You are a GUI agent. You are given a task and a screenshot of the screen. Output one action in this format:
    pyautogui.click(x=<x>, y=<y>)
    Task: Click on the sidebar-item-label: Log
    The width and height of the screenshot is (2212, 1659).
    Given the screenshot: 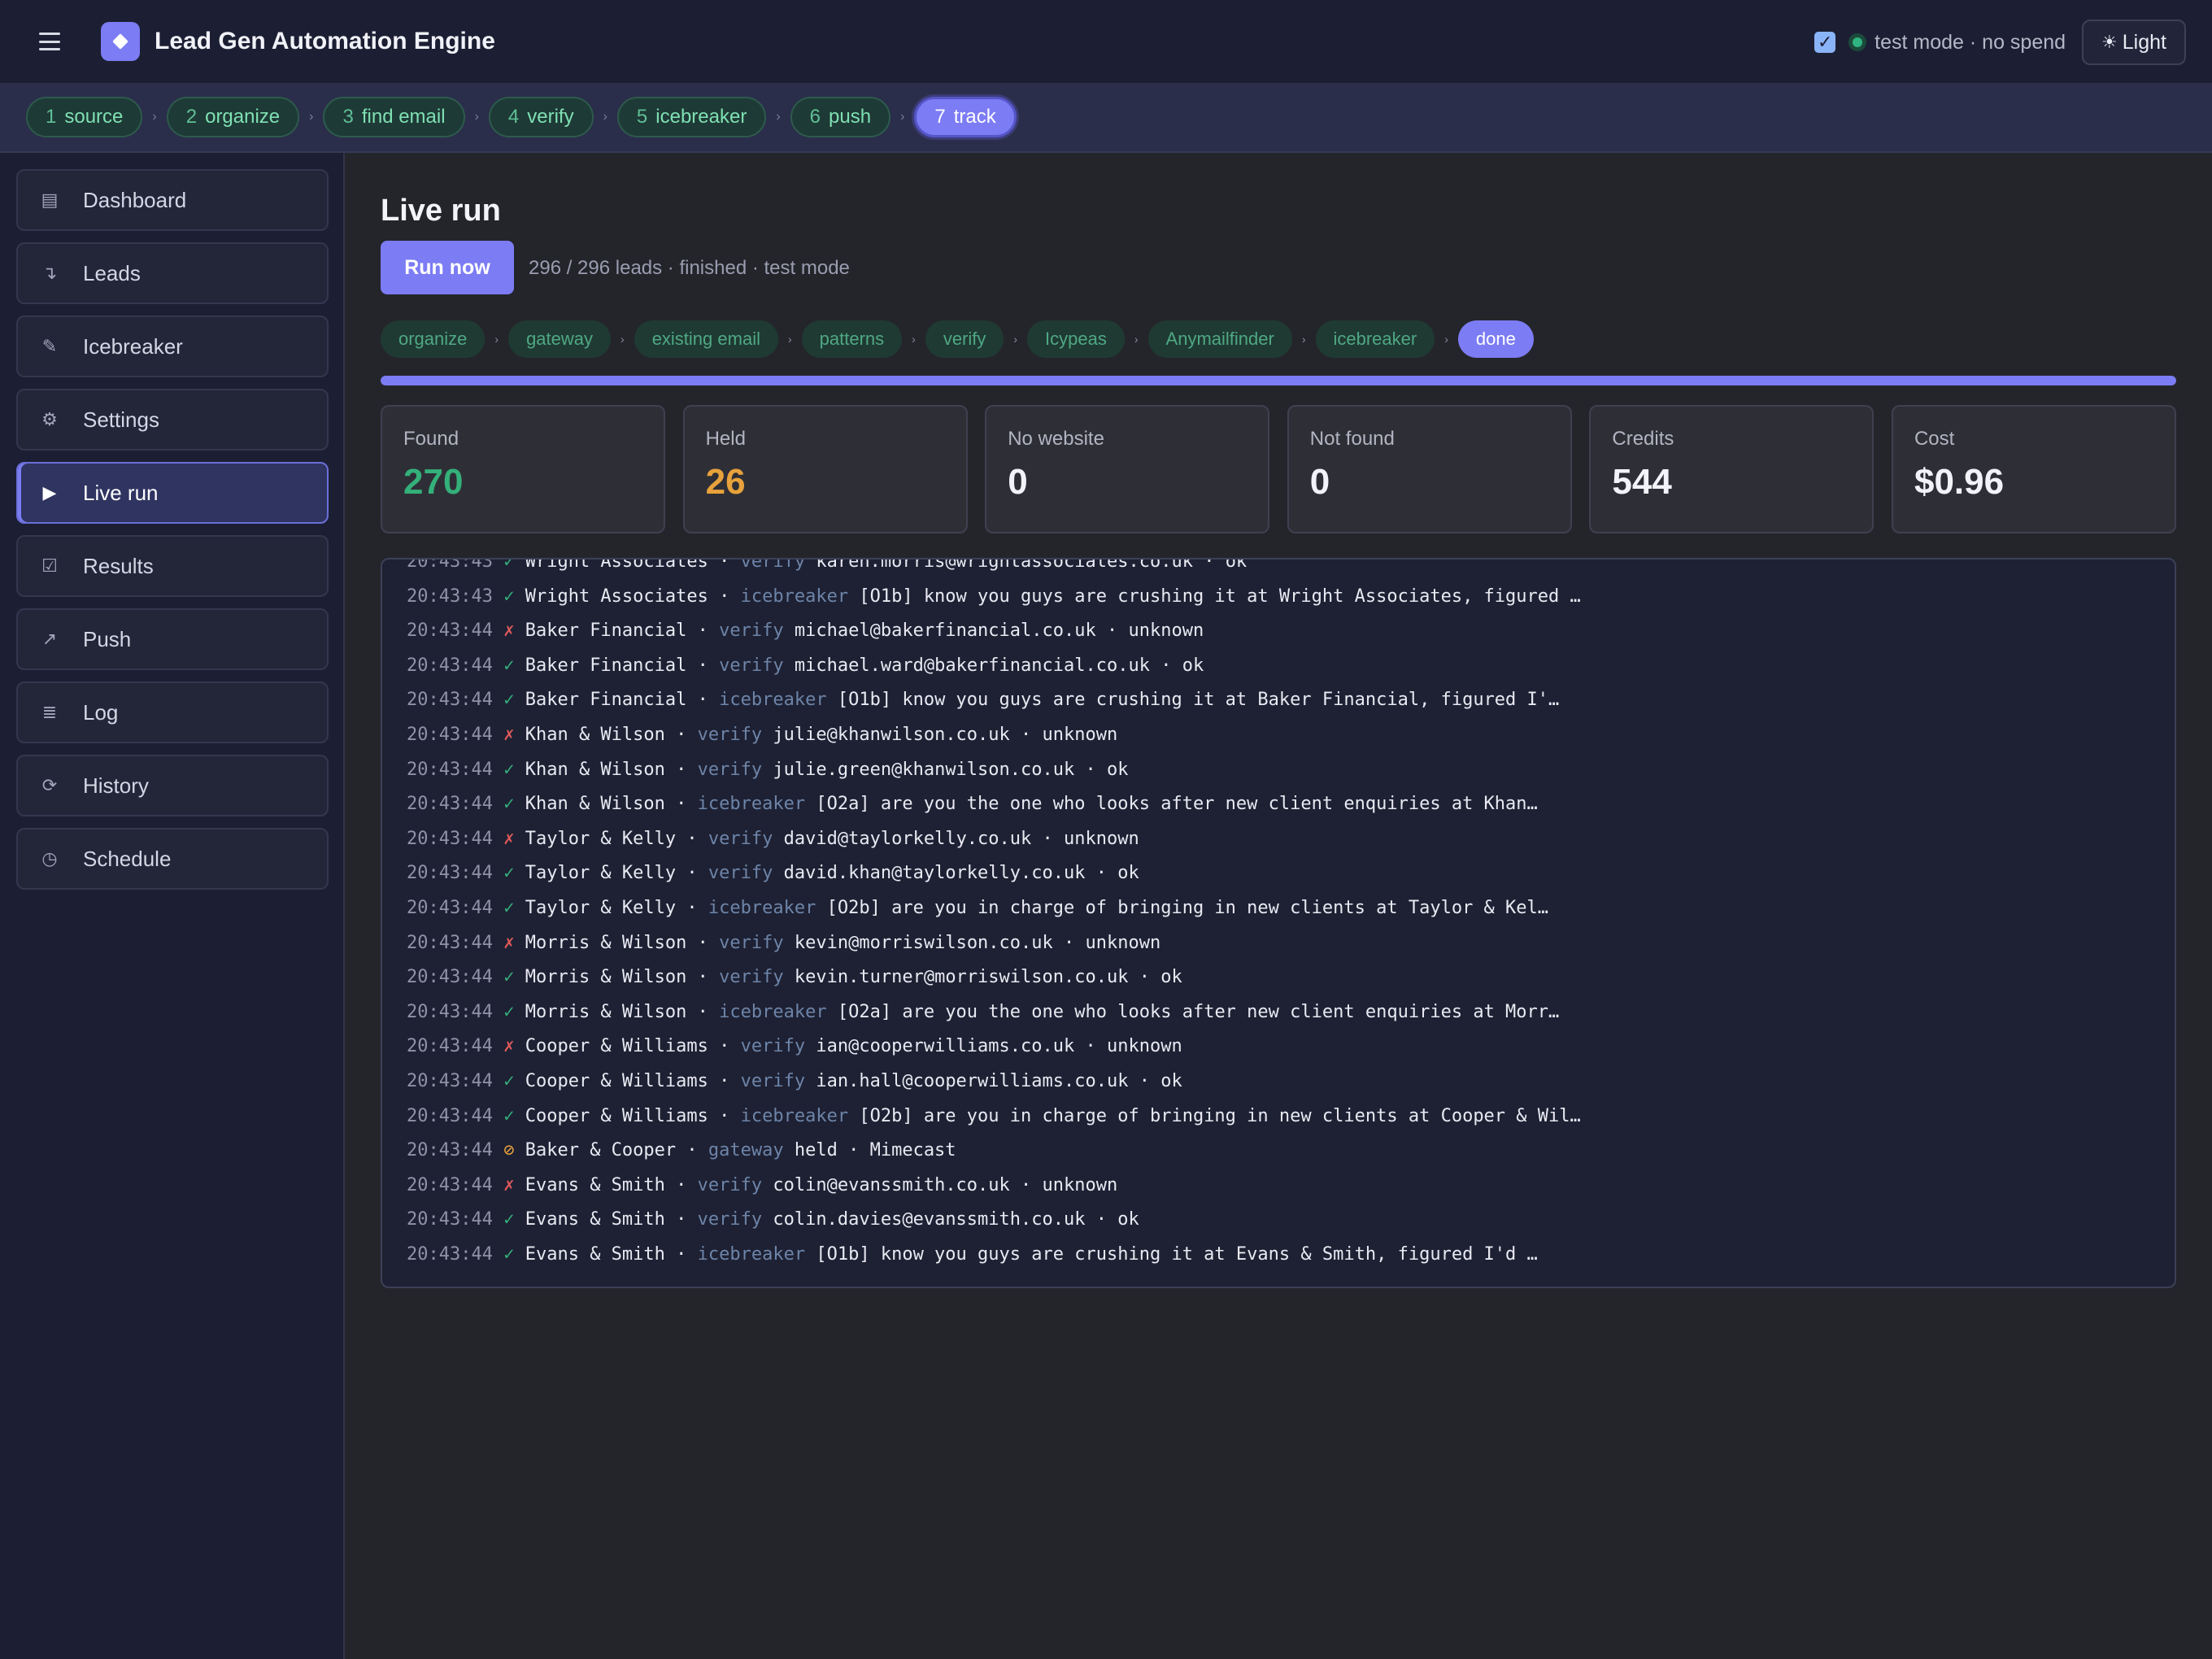 What is the action you would take?
    pyautogui.click(x=101, y=712)
    